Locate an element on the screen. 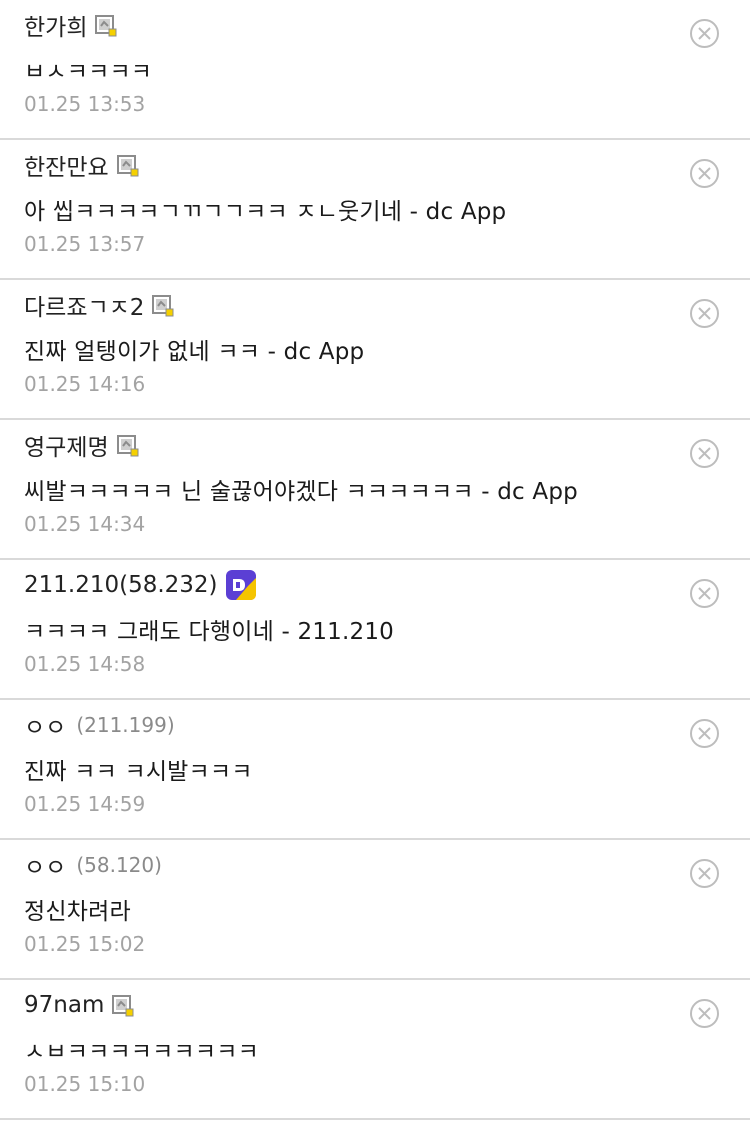 This screenshot has height=1137, width=750. comment-item: ㅇㅇ (211.199) 진짜 ㅋㅋ ㅋ시발ㅋㅋㅋ 01.25 14:59 is located at coordinates (375, 770).